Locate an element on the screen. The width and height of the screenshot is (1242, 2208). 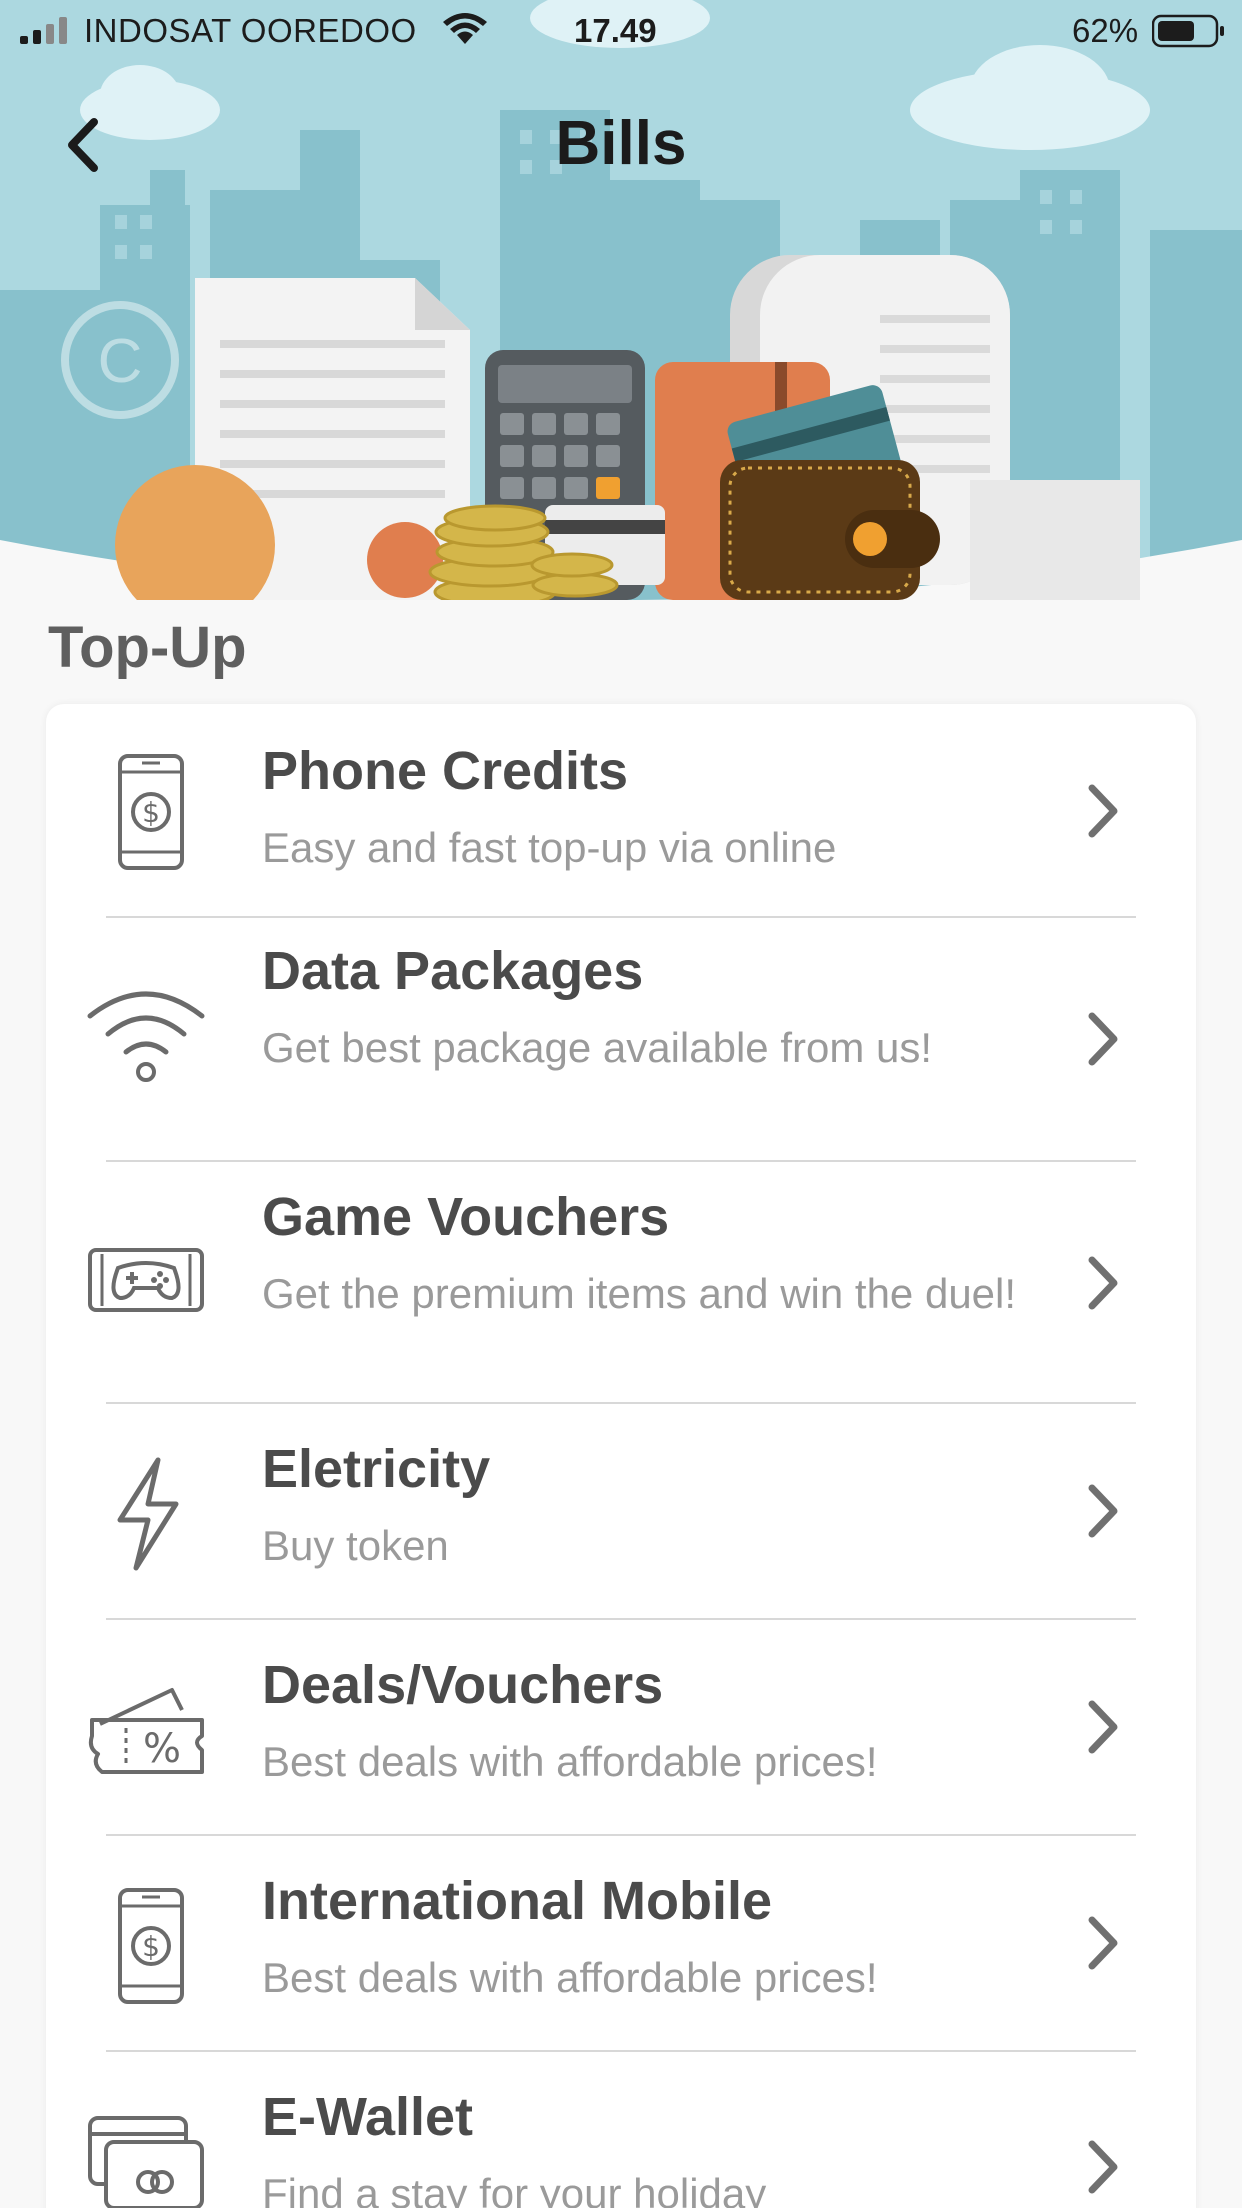
item-title: International Mobile is located at coordinates (517, 1901).